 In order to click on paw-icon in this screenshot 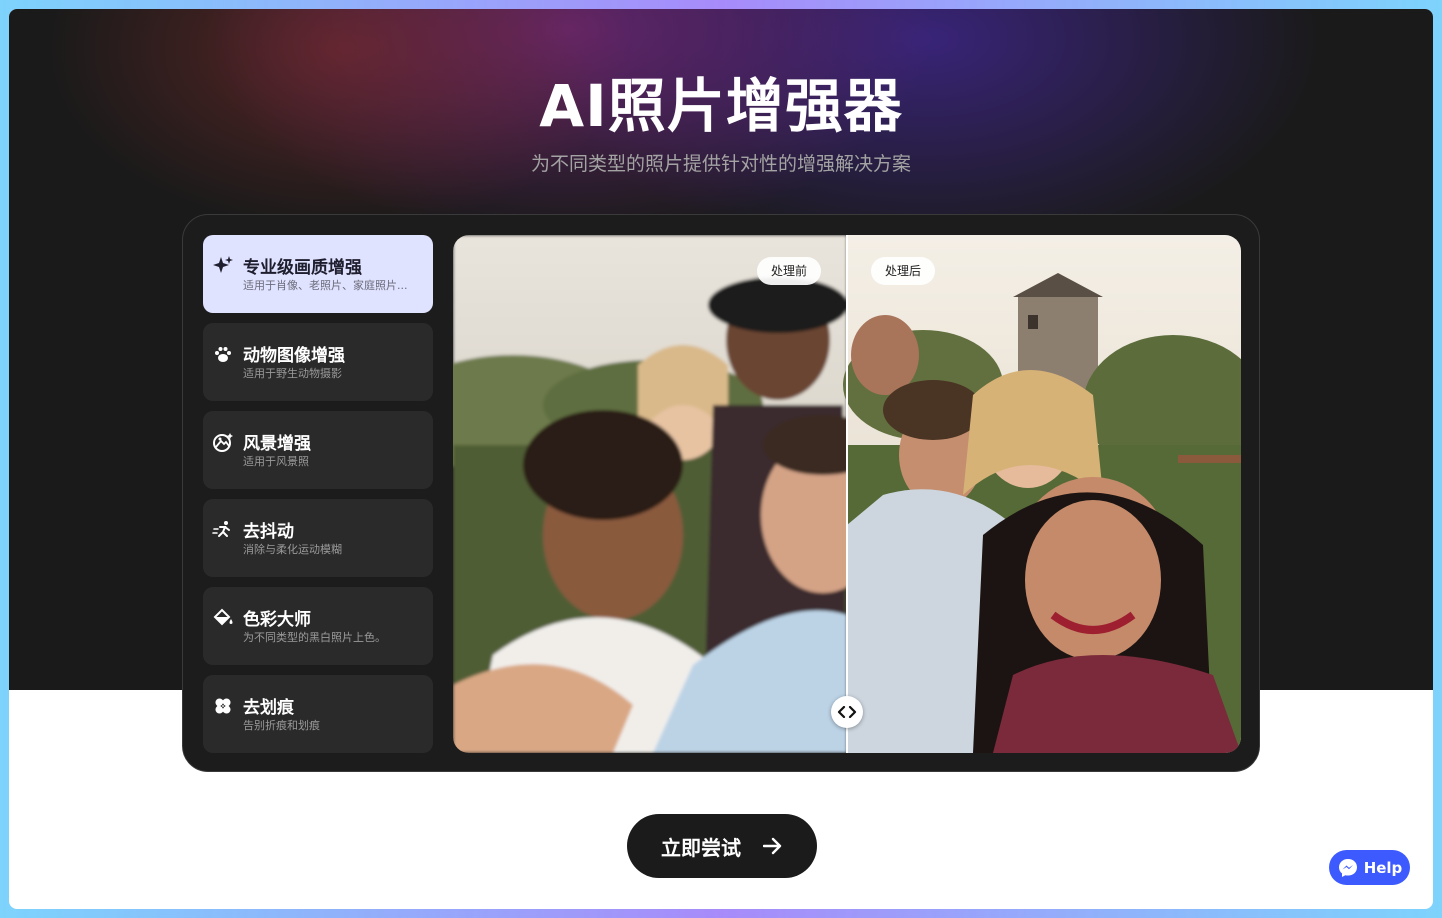, I will do `click(223, 354)`.